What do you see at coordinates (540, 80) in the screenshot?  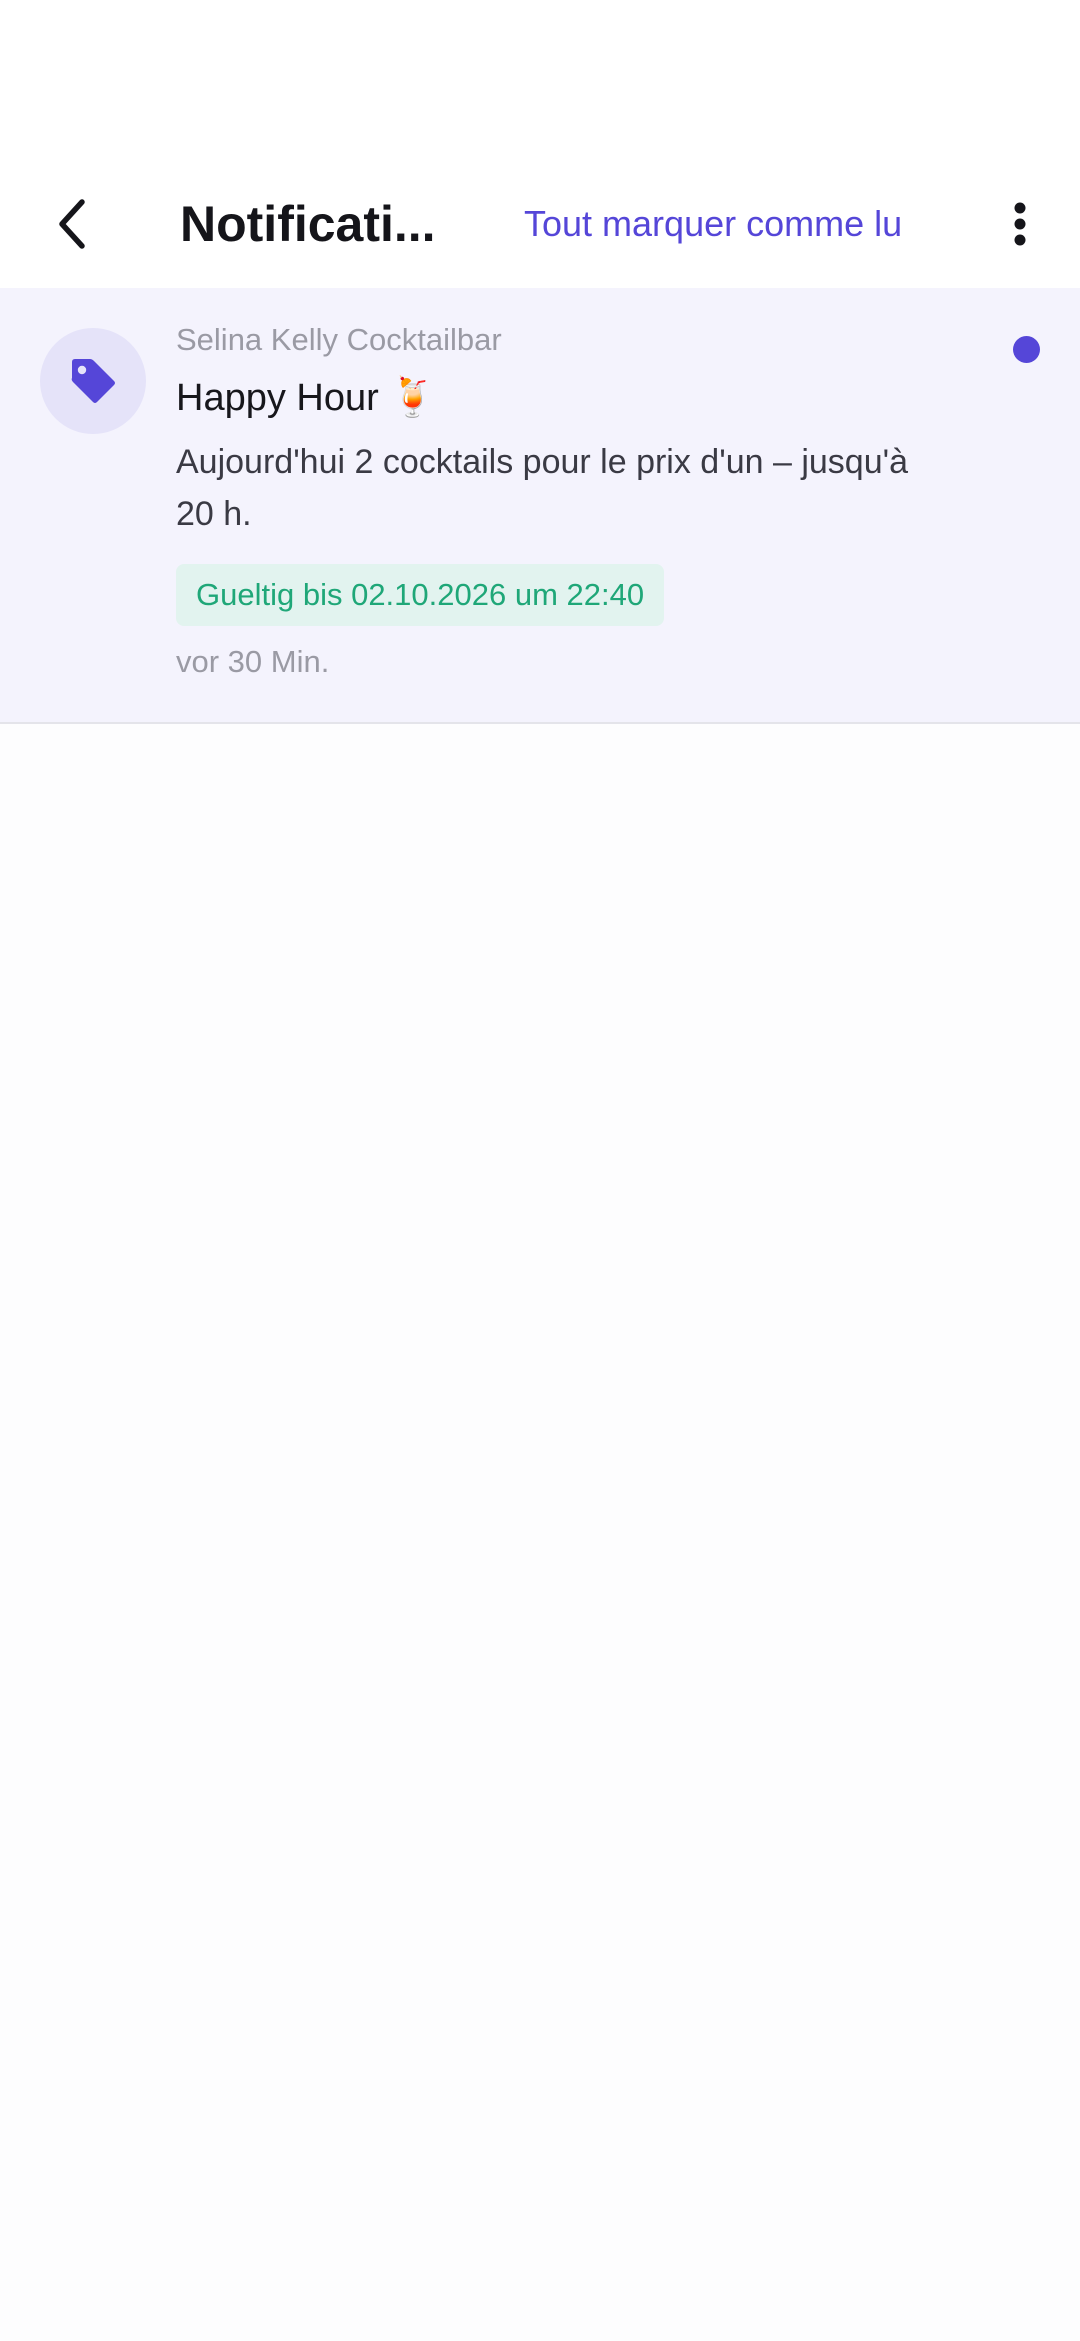 I see `status-bar` at bounding box center [540, 80].